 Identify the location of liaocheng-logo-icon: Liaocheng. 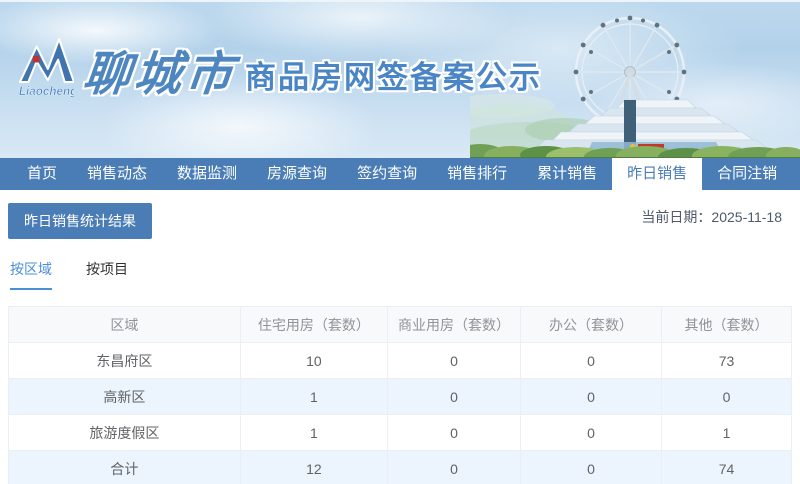
(46, 68).